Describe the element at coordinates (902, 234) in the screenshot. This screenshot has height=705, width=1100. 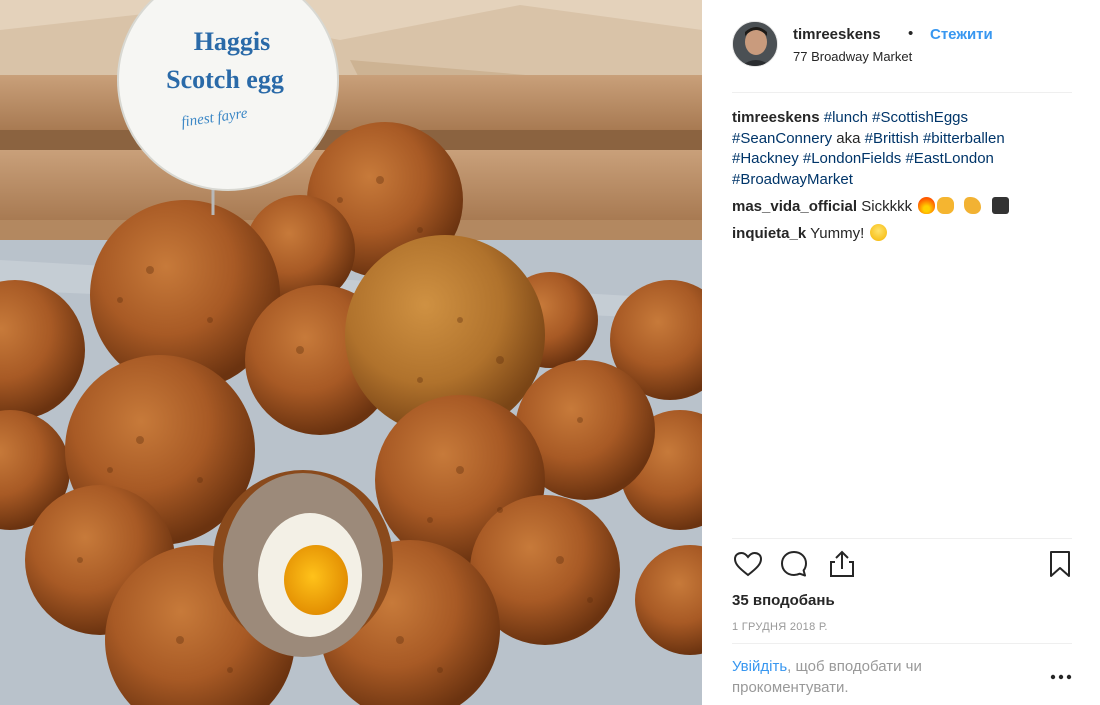
I see `comment: inquieta_k Yummy!` at that location.